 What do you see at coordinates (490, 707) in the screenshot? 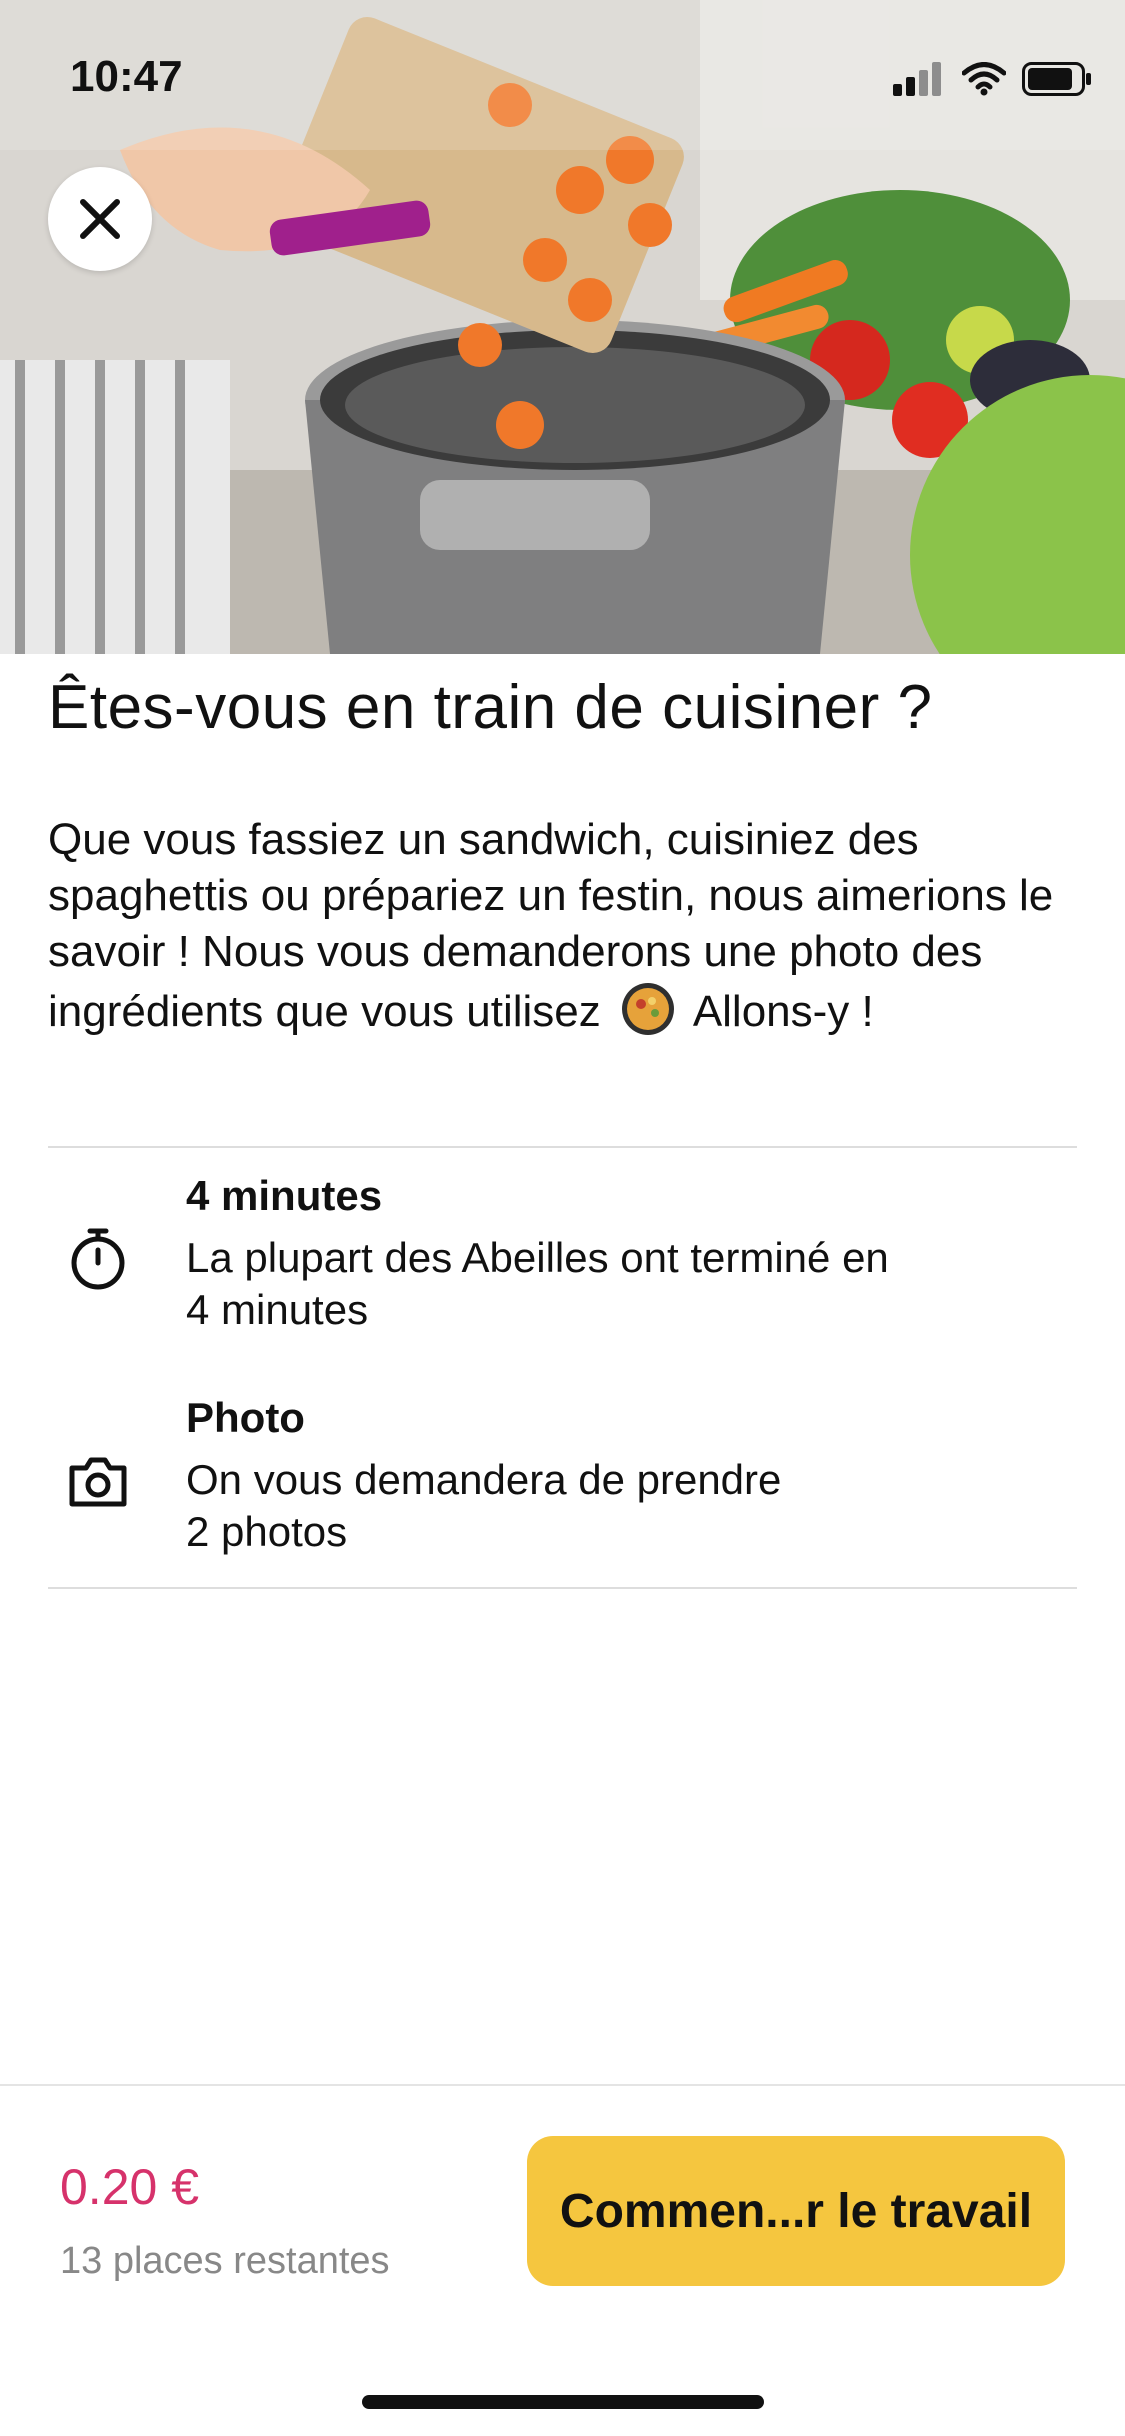
I see `page-title: Êtes-vous en train de cuisiner ?` at bounding box center [490, 707].